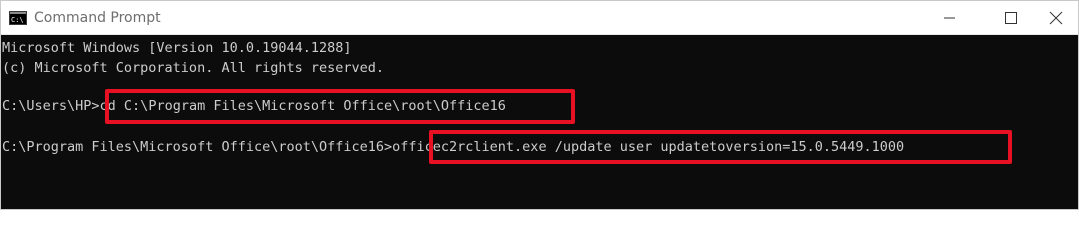 This screenshot has height=240, width=1079. I want to click on close-icon, so click(1056, 18).